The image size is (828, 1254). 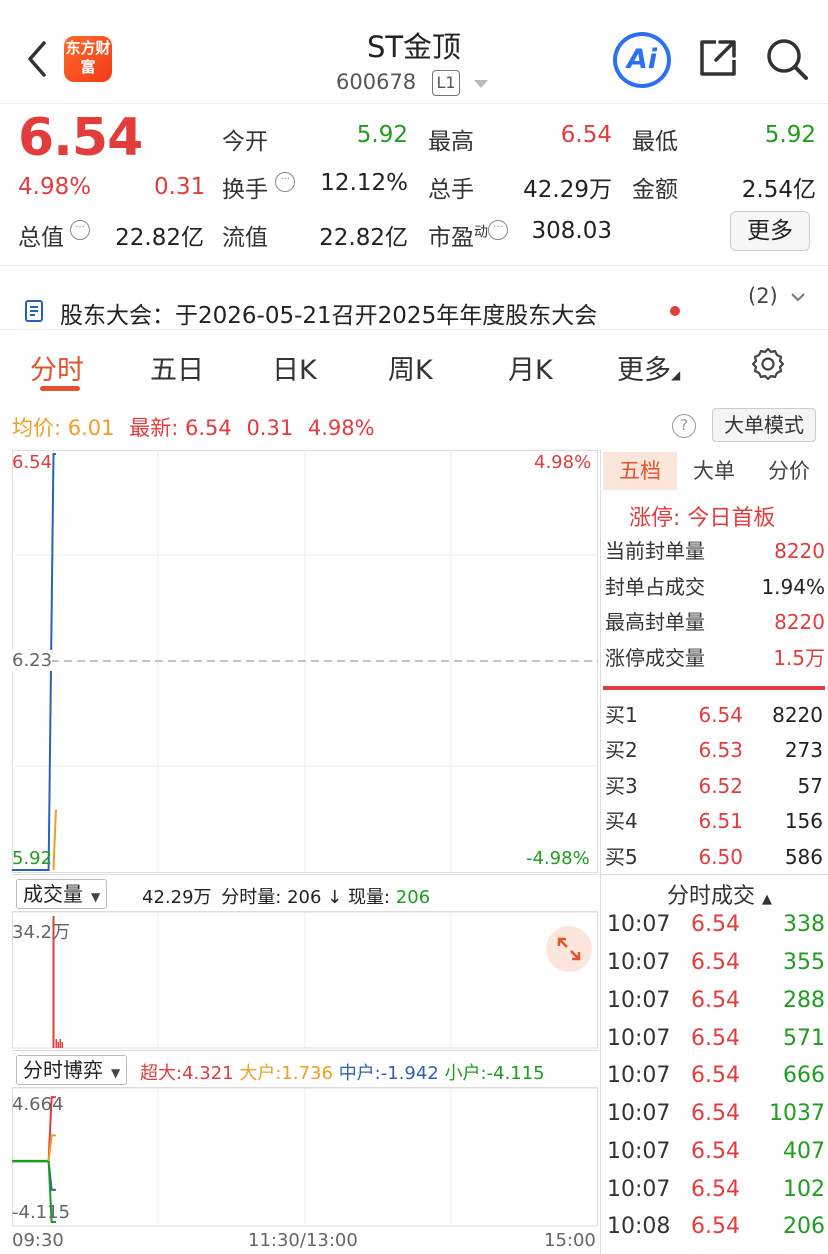 What do you see at coordinates (764, 425) in the screenshot?
I see `big-order-mode-button: 大单模式` at bounding box center [764, 425].